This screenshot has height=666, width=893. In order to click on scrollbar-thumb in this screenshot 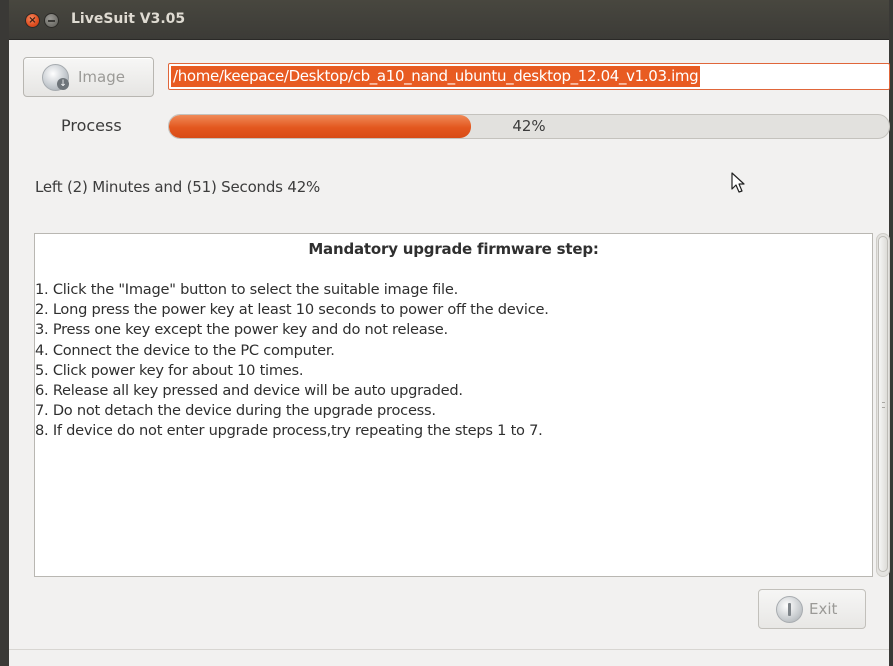, I will do `click(883, 404)`.